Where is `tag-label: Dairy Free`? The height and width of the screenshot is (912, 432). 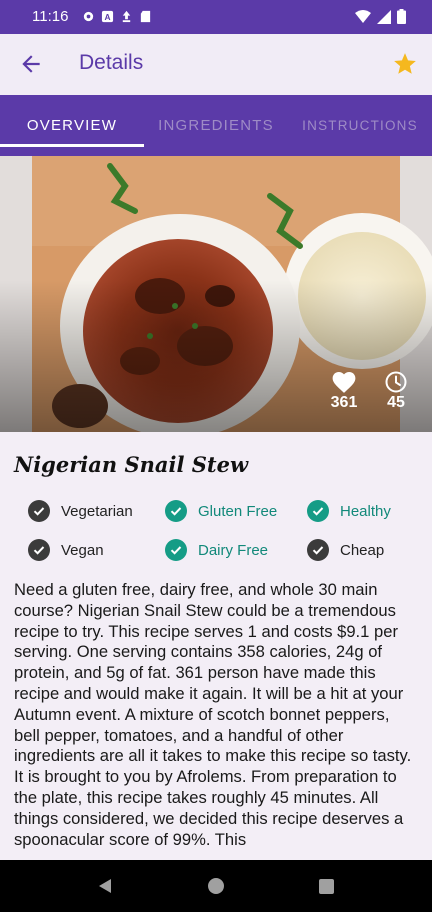 tag-label: Dairy Free is located at coordinates (233, 550).